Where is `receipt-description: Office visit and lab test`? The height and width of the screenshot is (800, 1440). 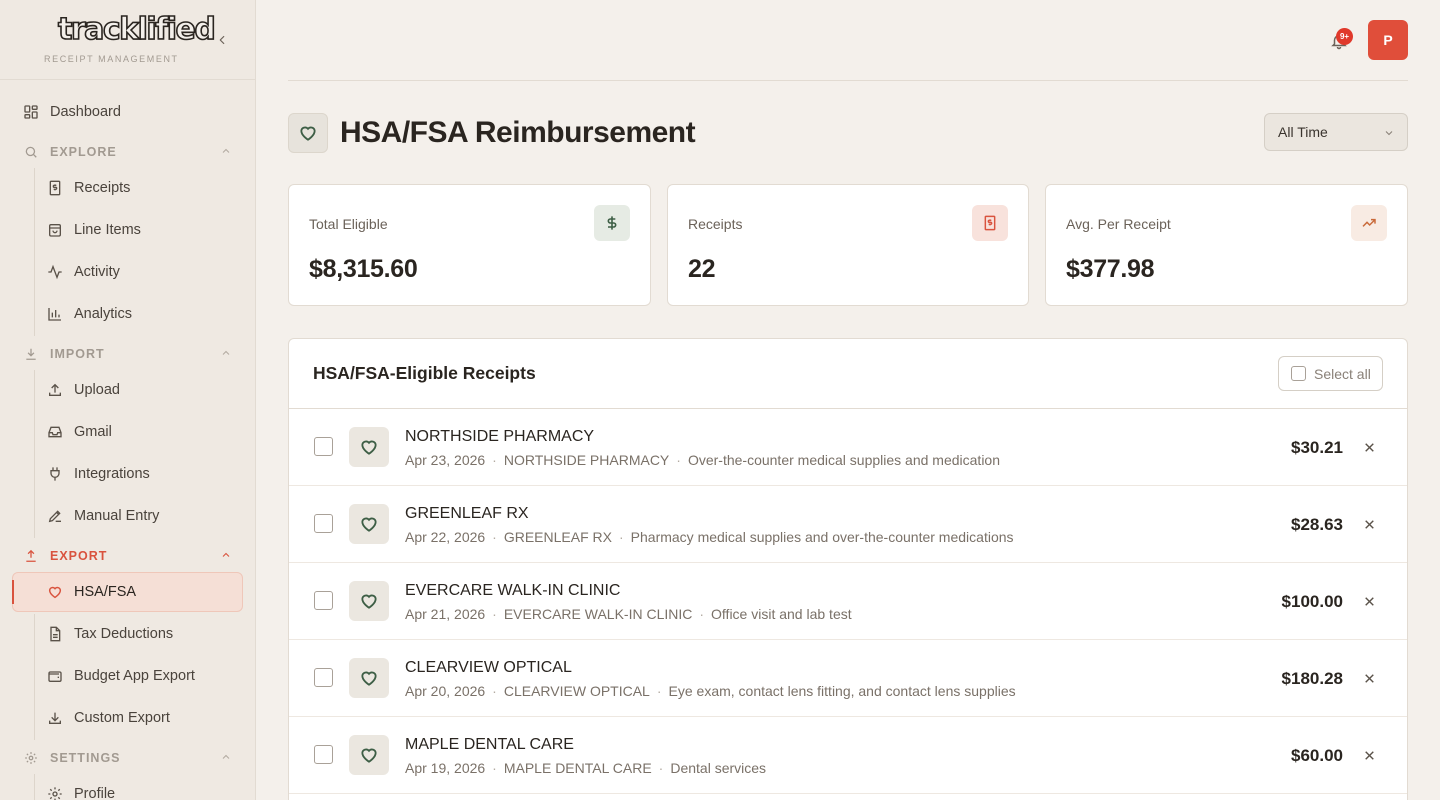 receipt-description: Office visit and lab test is located at coordinates (781, 614).